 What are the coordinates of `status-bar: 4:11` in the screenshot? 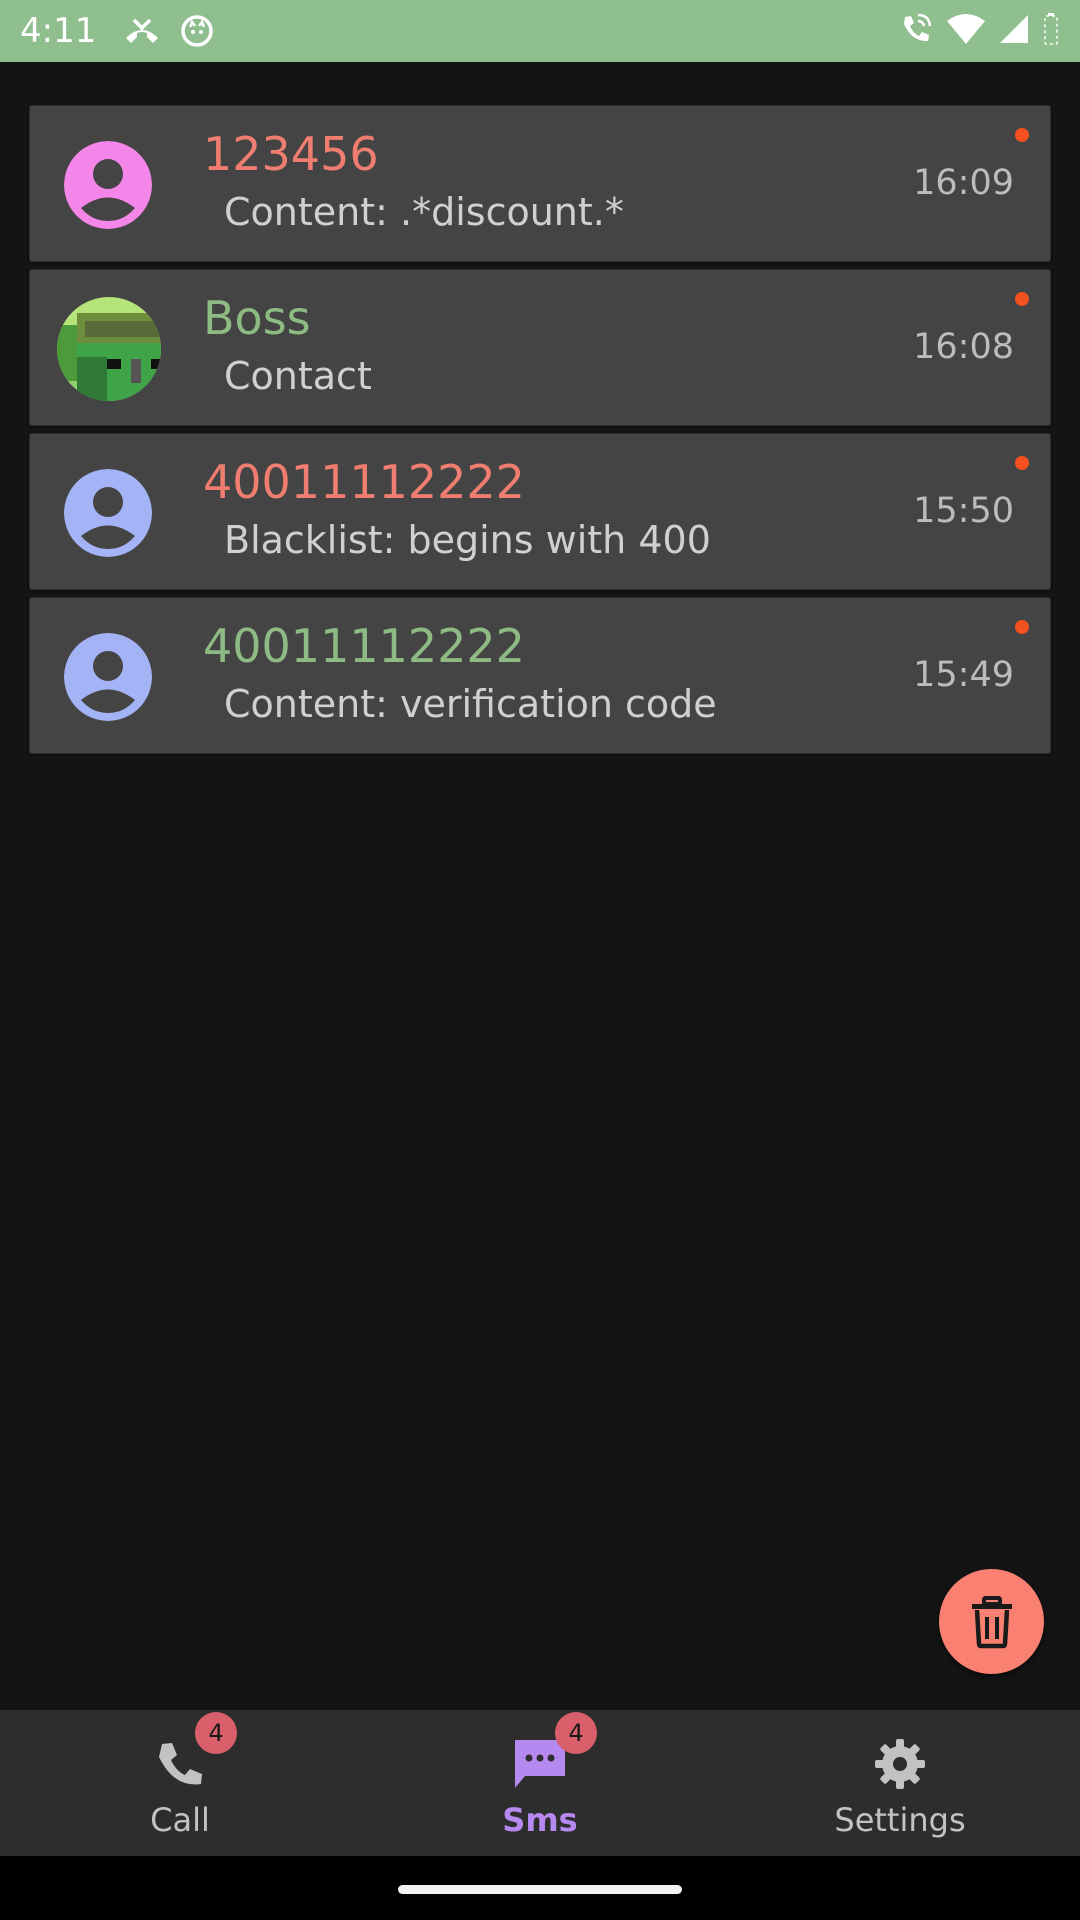 It's located at (540, 31).